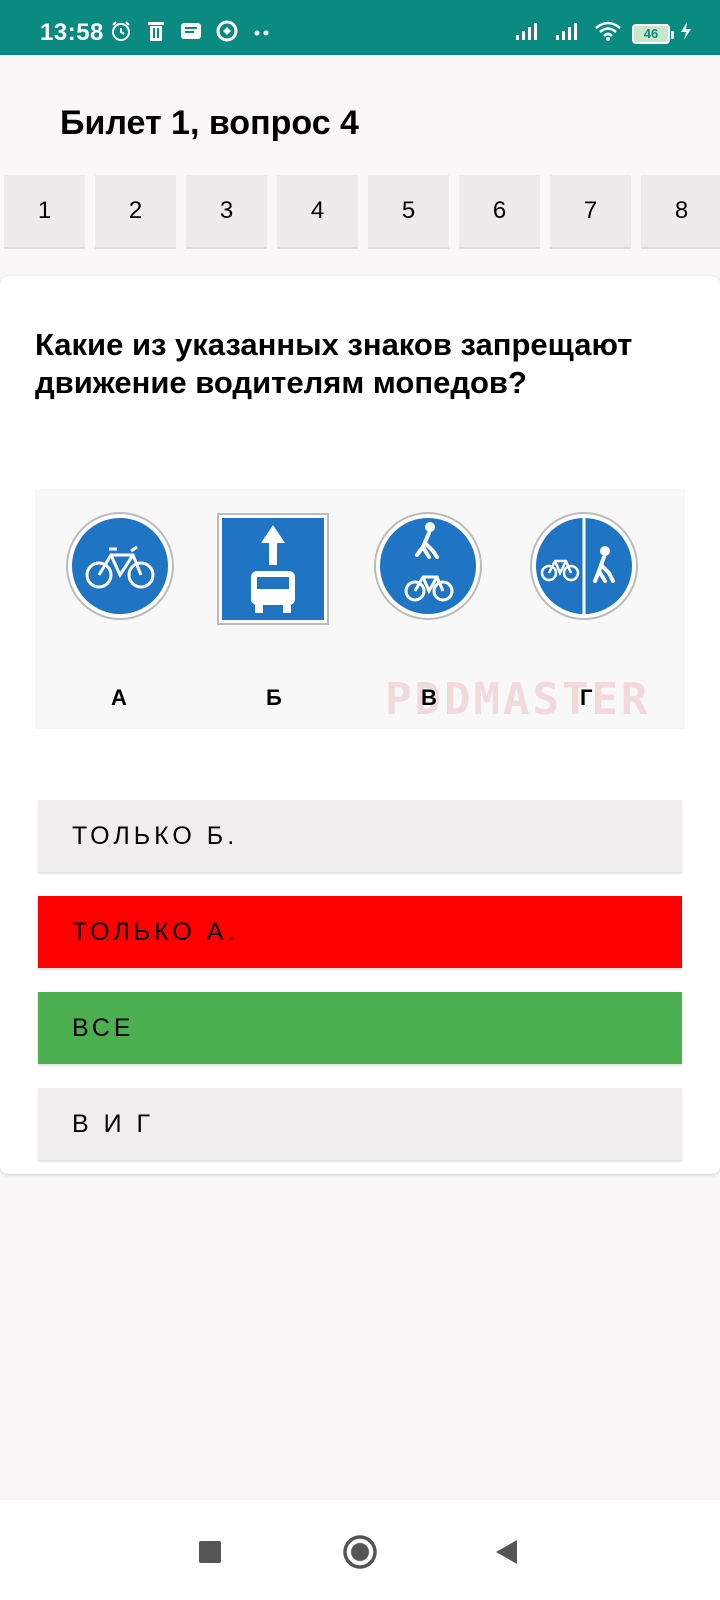 The height and width of the screenshot is (1600, 720). Describe the element at coordinates (680, 212) in the screenshot. I see `question-tab-8: 8` at that location.